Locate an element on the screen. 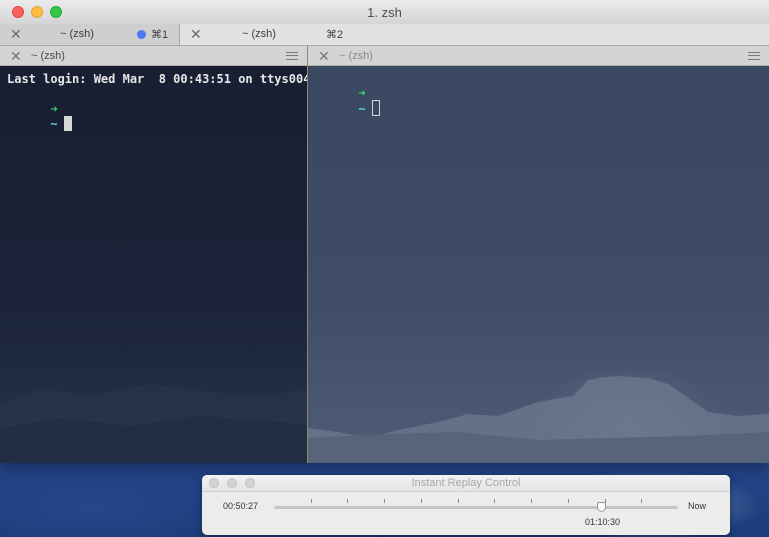 Image resolution: width=769 pixels, height=537 pixels. tab-bar: ✕ ~ (zsh) ⌘1 ✕ ~ (zsh) ⌘2 is located at coordinates (384, 35).